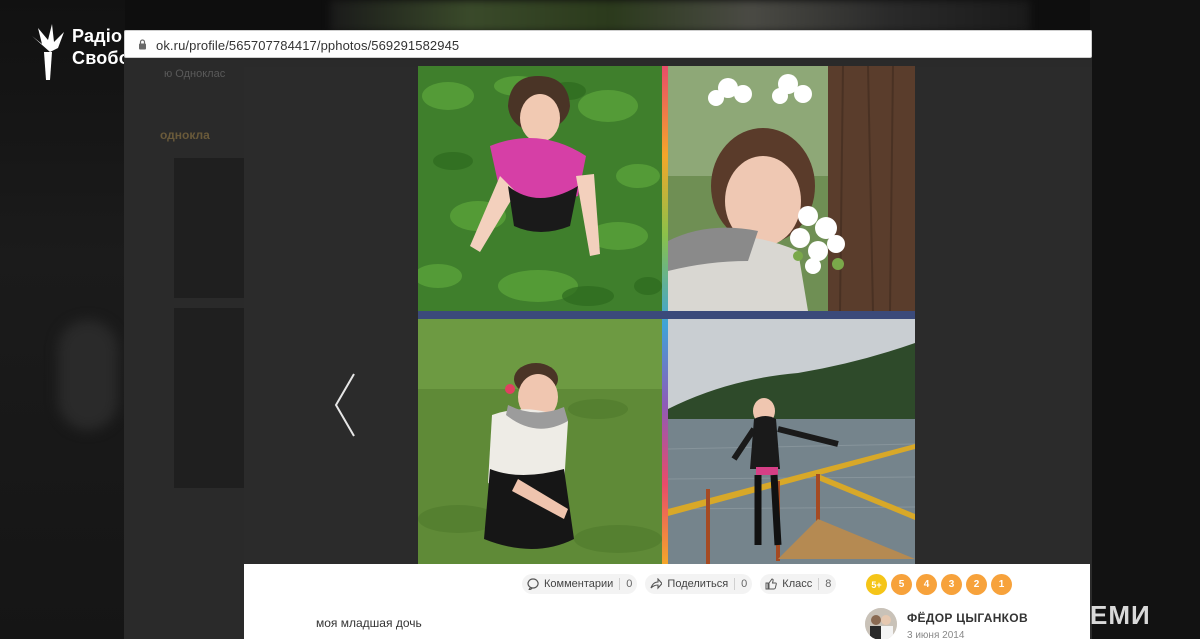  I want to click on blurred-background-right, so click(1145, 319).